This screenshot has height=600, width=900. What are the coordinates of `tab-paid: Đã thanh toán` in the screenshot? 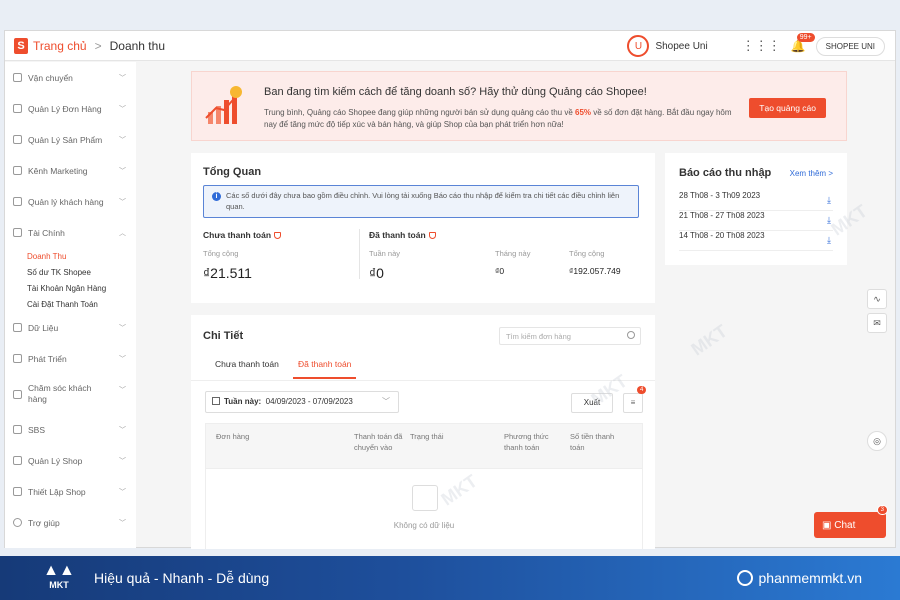 It's located at (325, 369).